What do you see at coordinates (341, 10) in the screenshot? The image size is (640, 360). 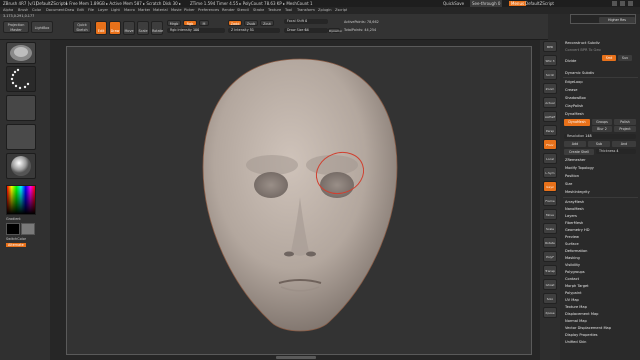 I see `menu-zscript: Zscript` at bounding box center [341, 10].